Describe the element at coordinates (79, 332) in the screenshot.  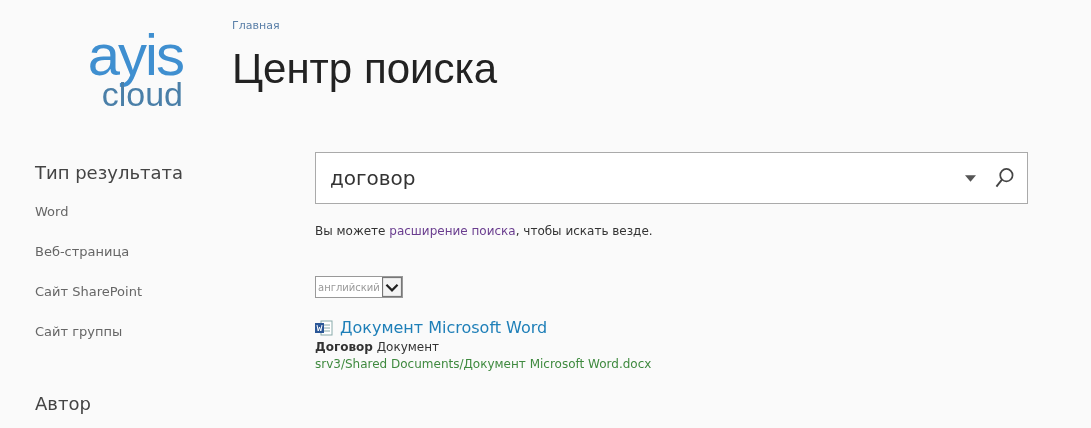
I see `refiner-item: Сайт группы` at that location.